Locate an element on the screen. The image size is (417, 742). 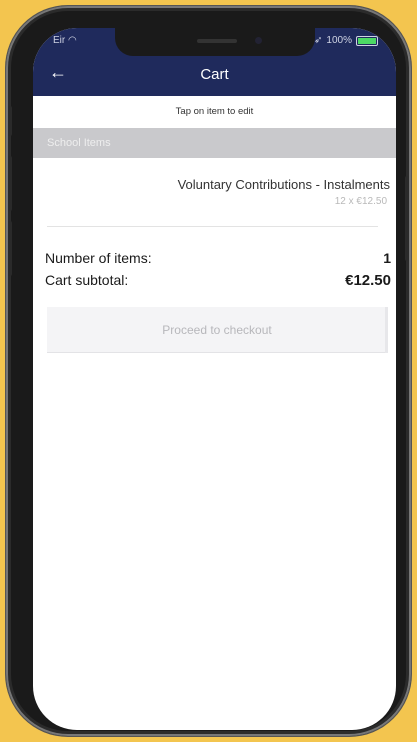
page-title: Cart is located at coordinates (214, 74).